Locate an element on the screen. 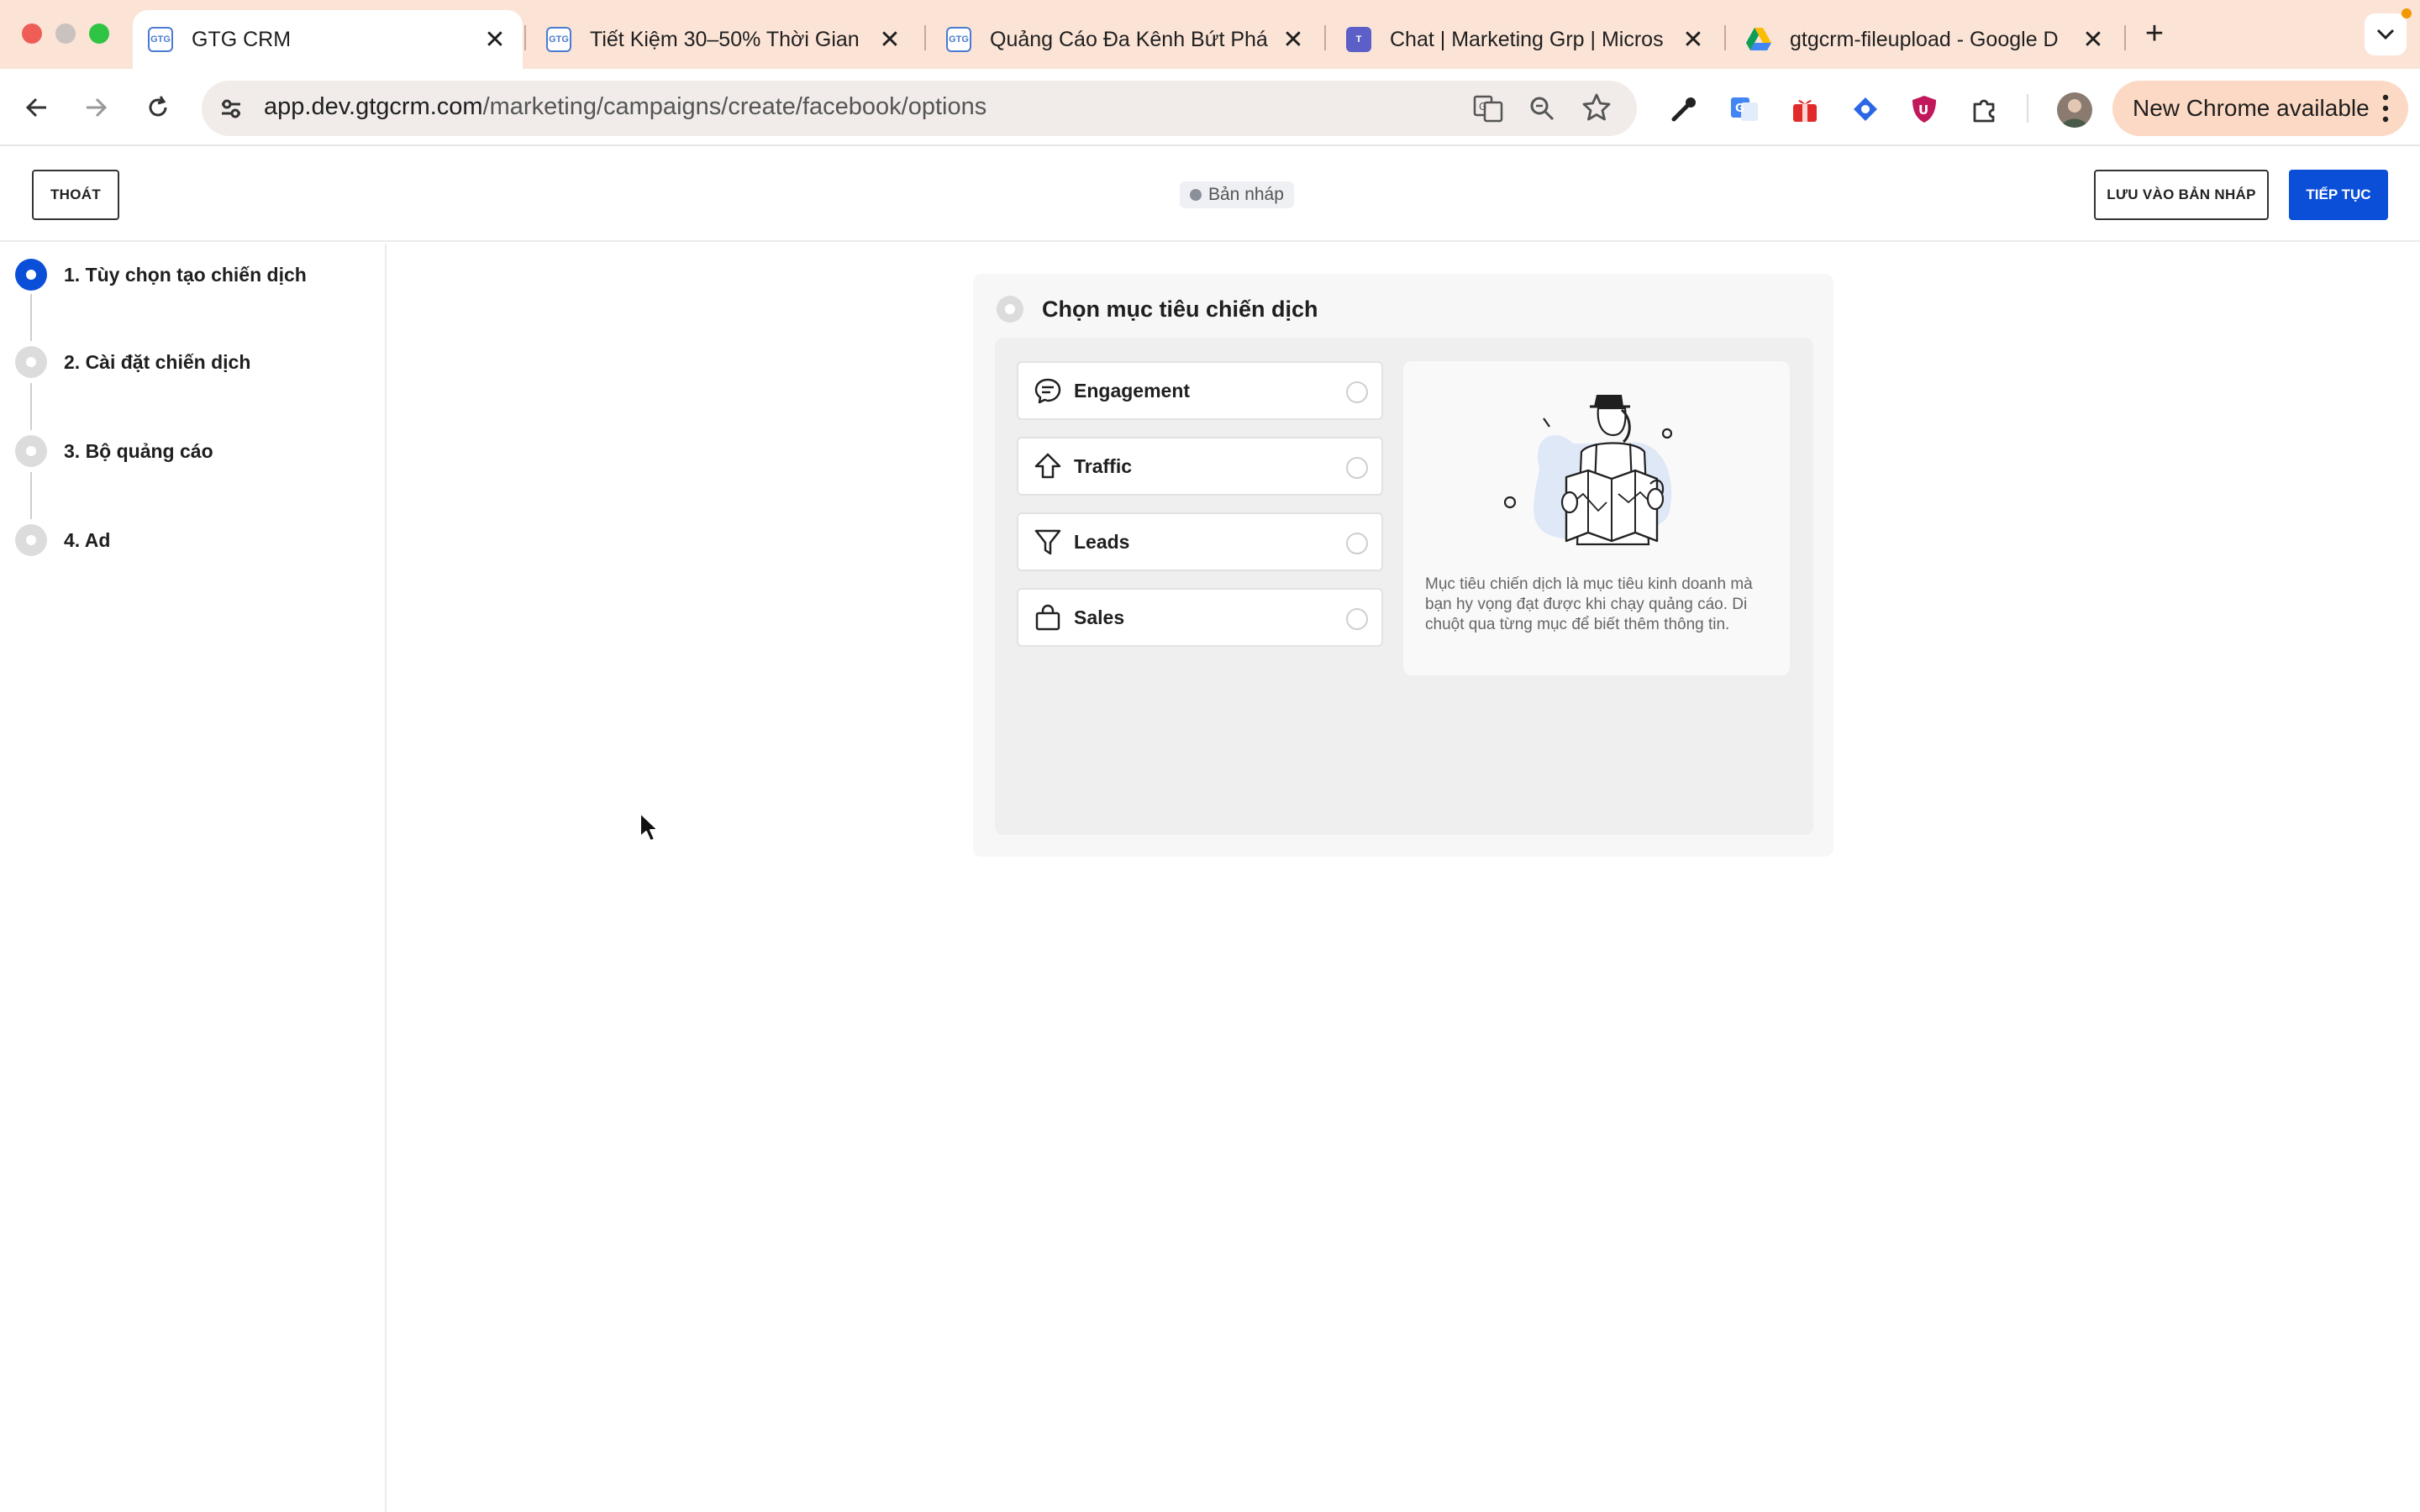  eyedropper-extension-icon is located at coordinates (1684, 109).